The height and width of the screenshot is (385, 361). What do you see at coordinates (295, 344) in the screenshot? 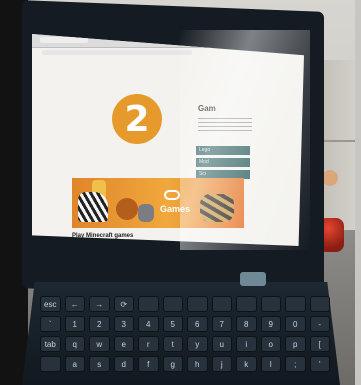
I see `keyboard-key: p` at bounding box center [295, 344].